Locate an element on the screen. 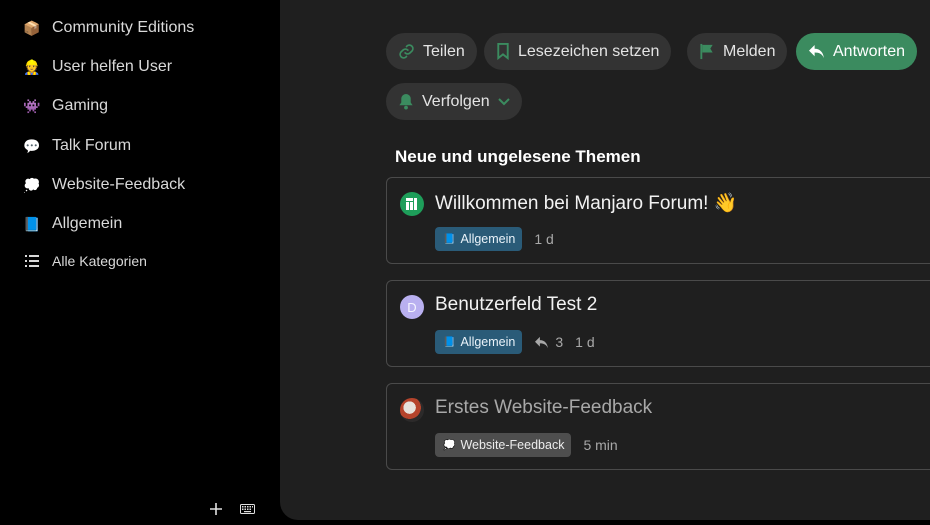 The height and width of the screenshot is (525, 930). package-icon: 📦 is located at coordinates (32, 27).